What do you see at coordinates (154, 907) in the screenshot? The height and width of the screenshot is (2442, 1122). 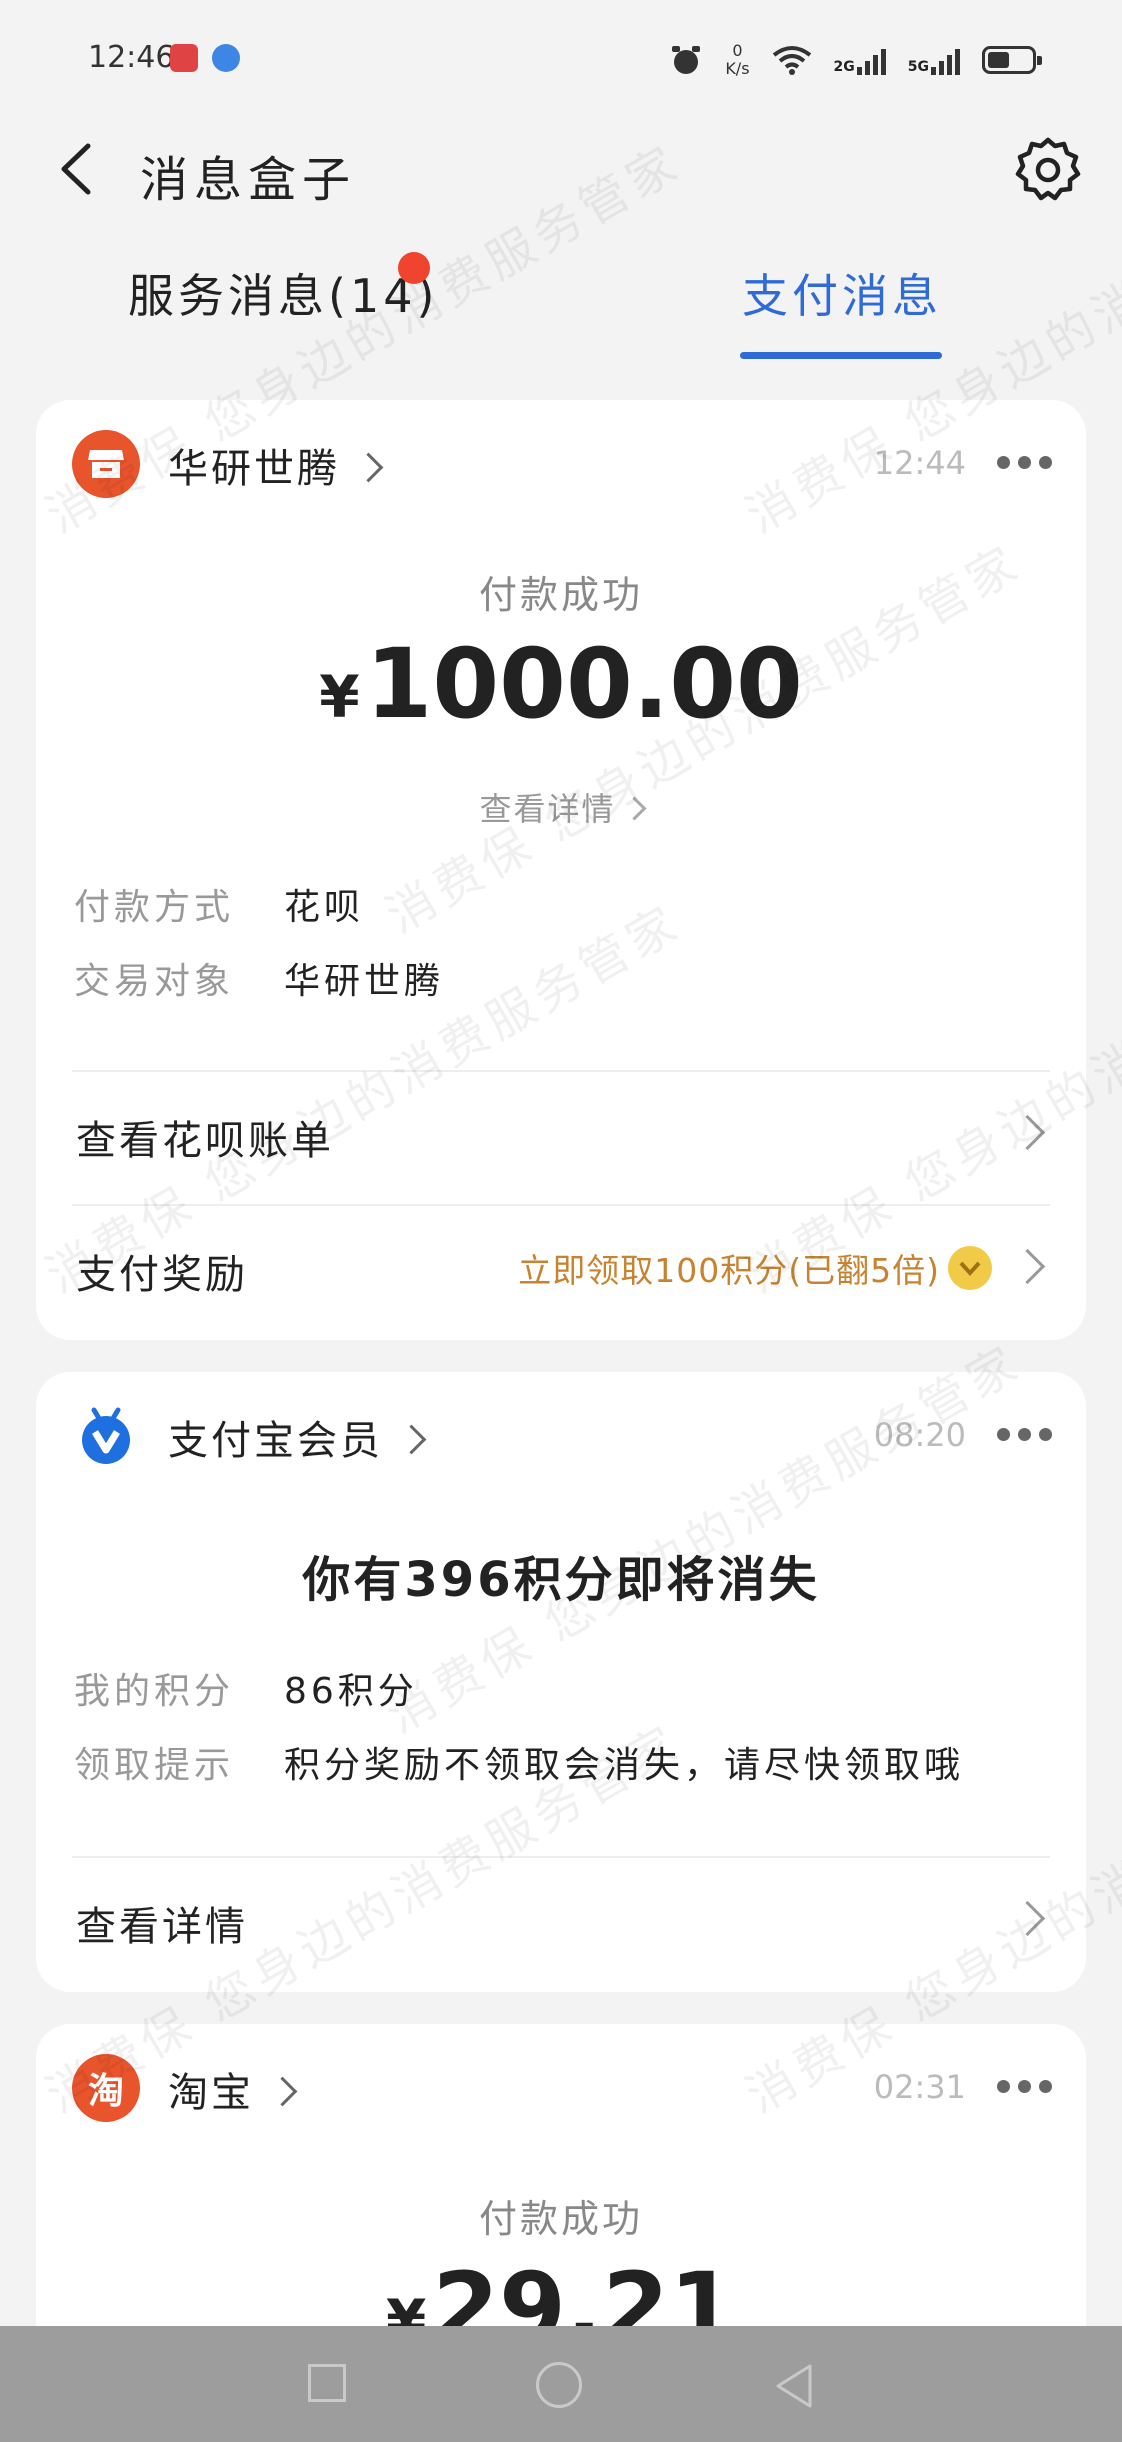 I see `field-key: 付款方式` at bounding box center [154, 907].